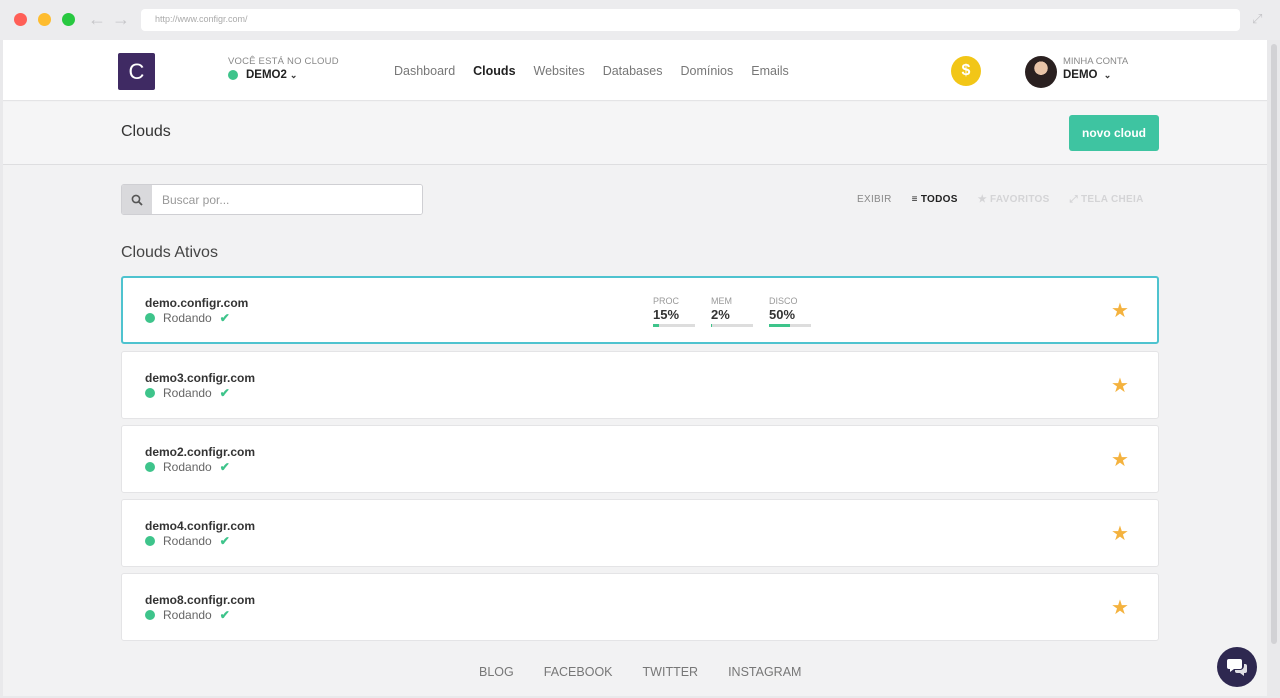 The height and width of the screenshot is (698, 1280). I want to click on nav-link-dashboard: Dashboard, so click(424, 71).